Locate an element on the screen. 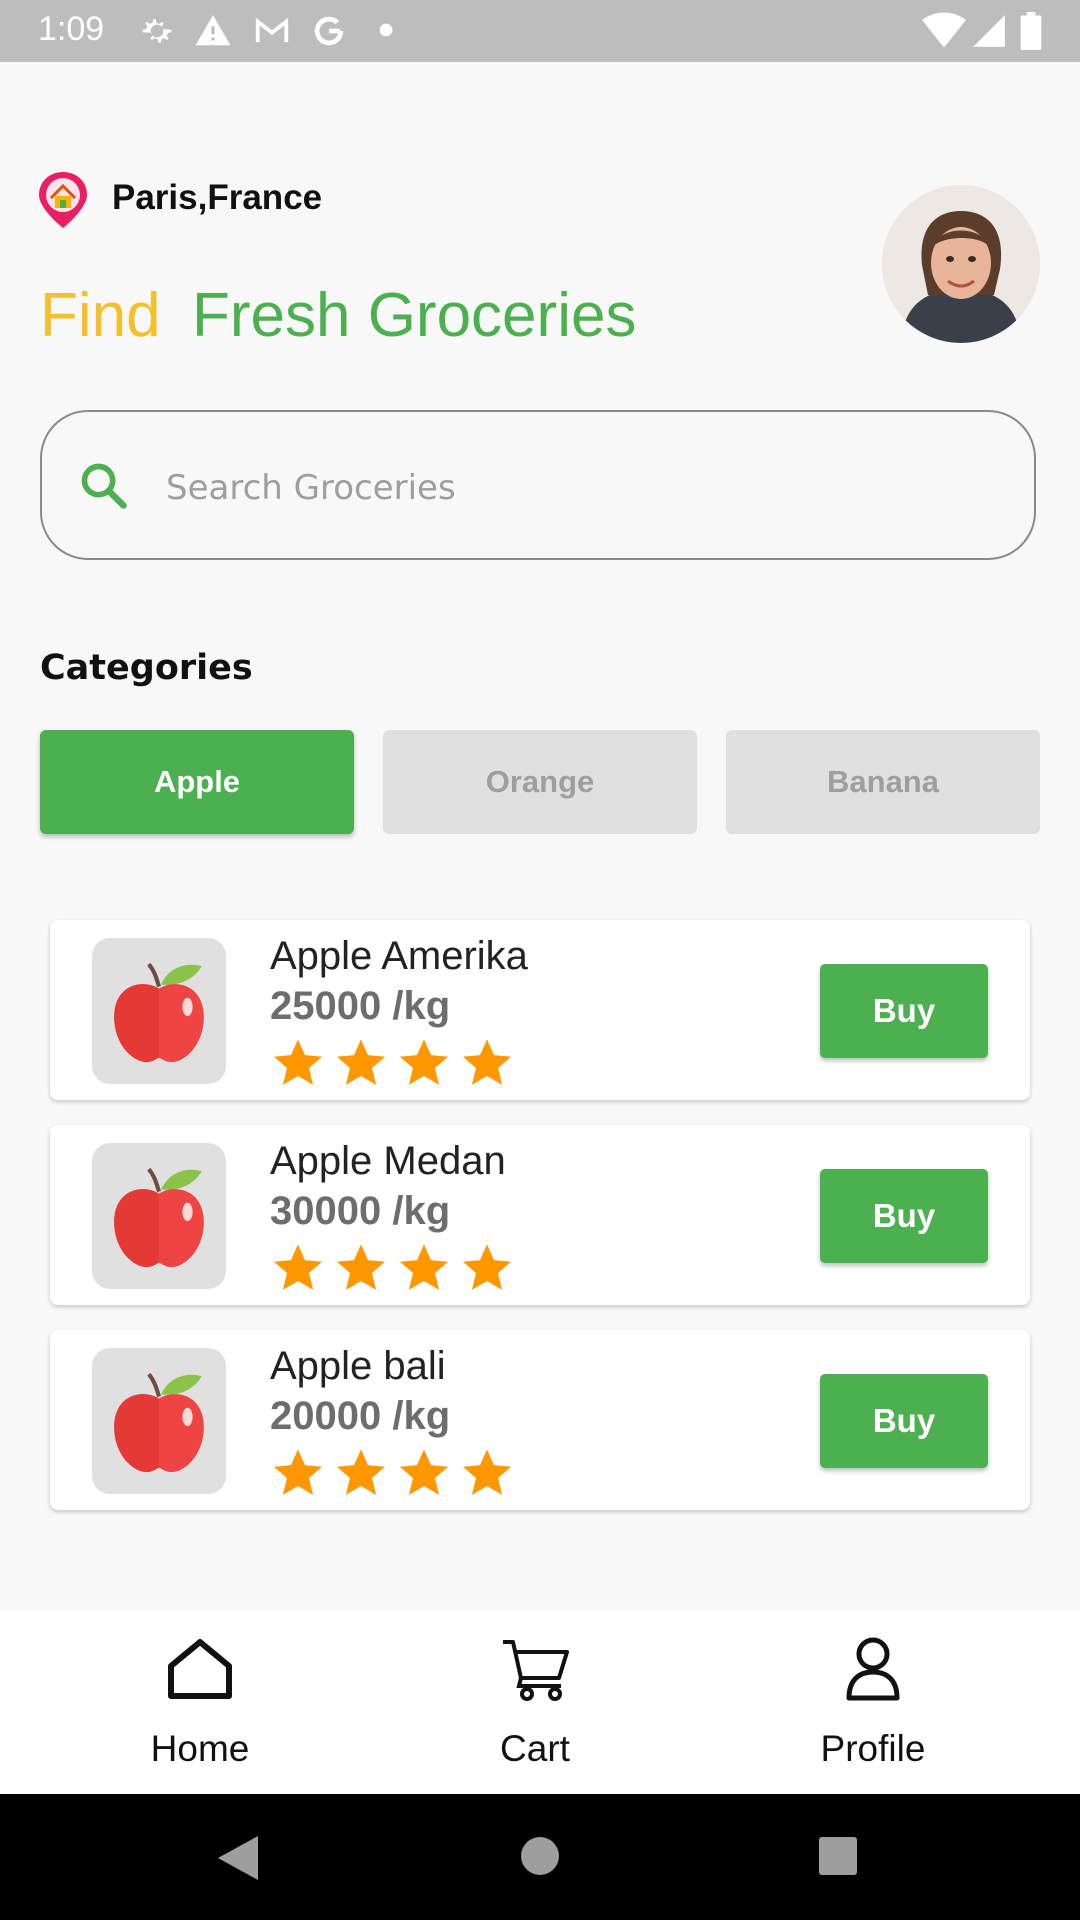  search-icon is located at coordinates (104, 486).